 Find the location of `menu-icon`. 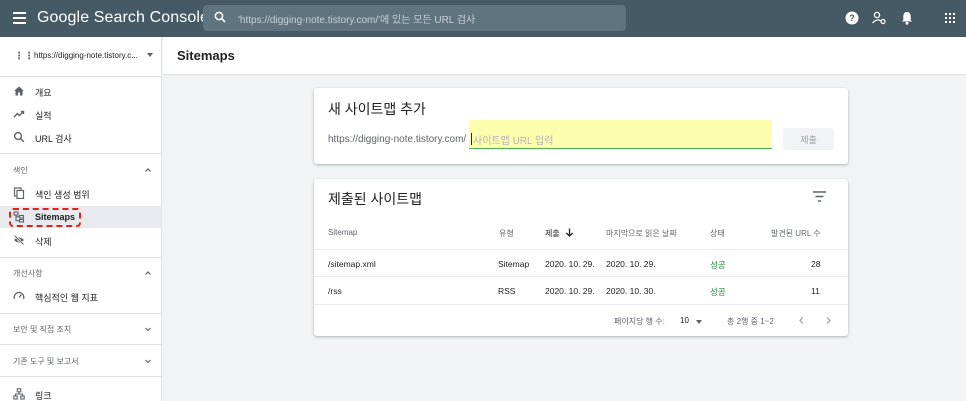

menu-icon is located at coordinates (19, 18).